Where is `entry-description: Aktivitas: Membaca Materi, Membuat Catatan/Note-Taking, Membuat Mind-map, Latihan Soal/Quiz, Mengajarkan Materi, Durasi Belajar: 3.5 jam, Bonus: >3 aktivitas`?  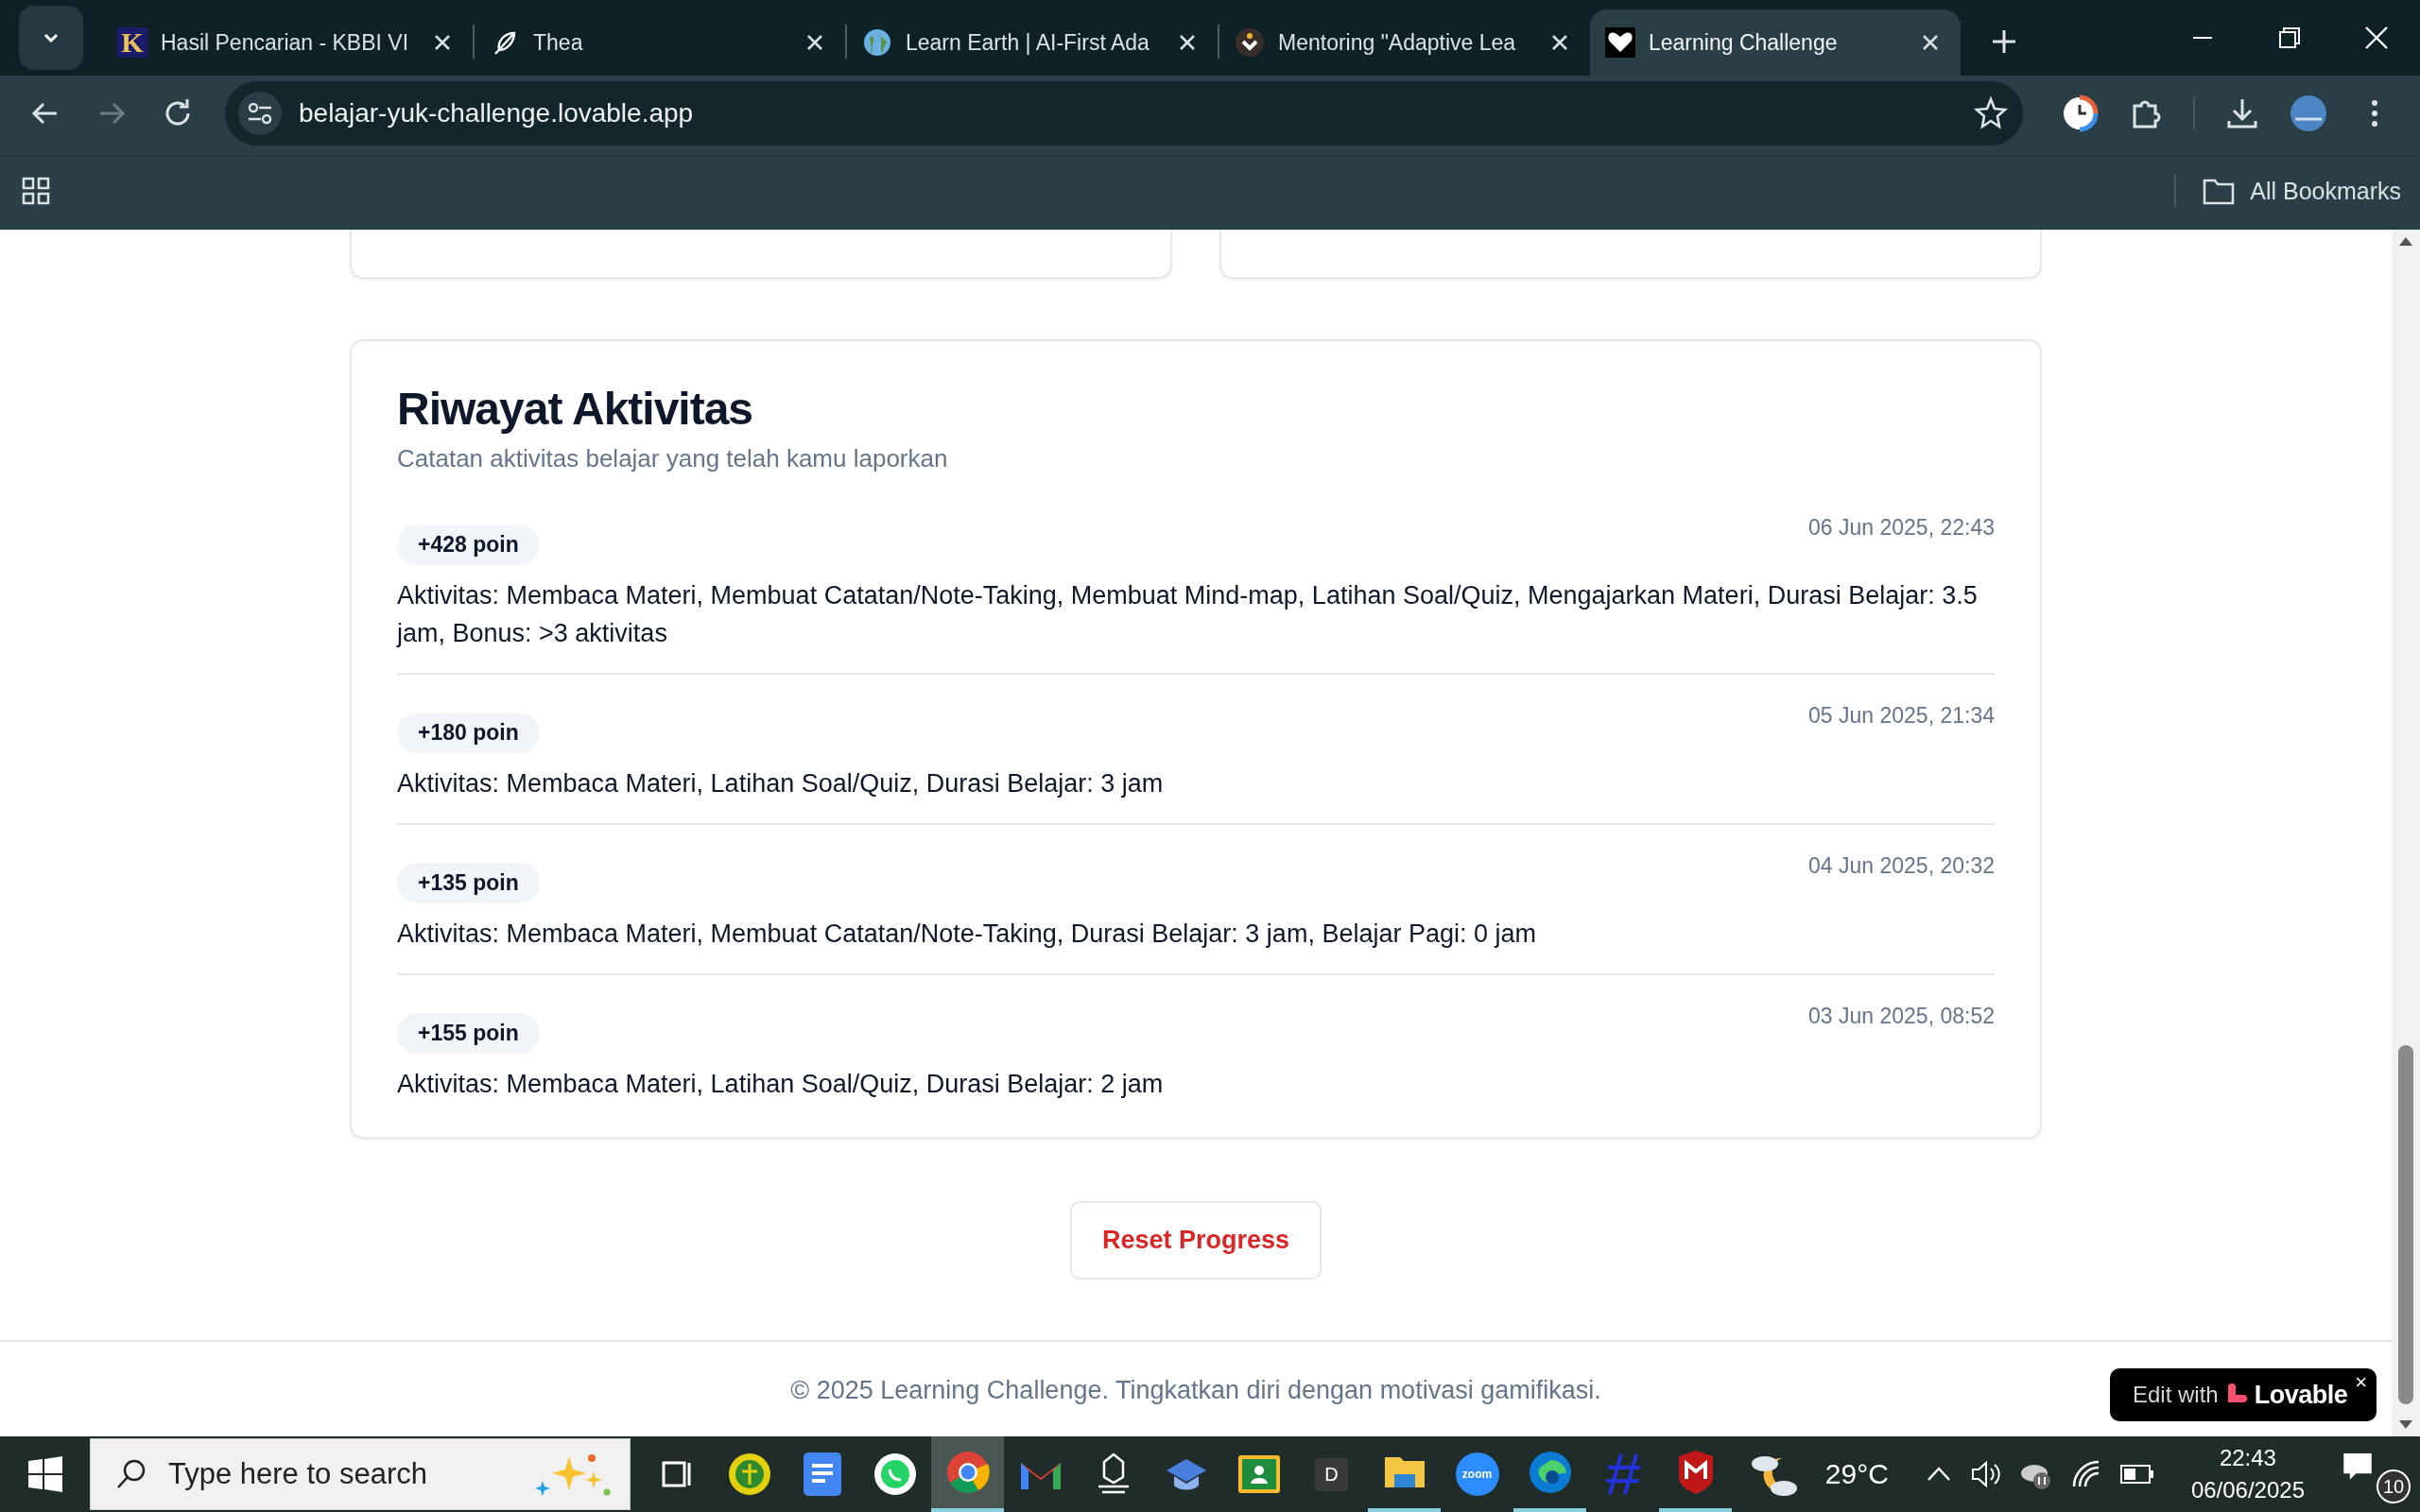
entry-description: Aktivitas: Membaca Materi, Membuat Catatan/Note-Taking, Membuat Mind-map, Latihan Soal/Quiz, Mengajarkan Materi, Durasi Belajar: 3.5 jam, Bonus: >3 aktivitas is located at coordinates (1188, 614).